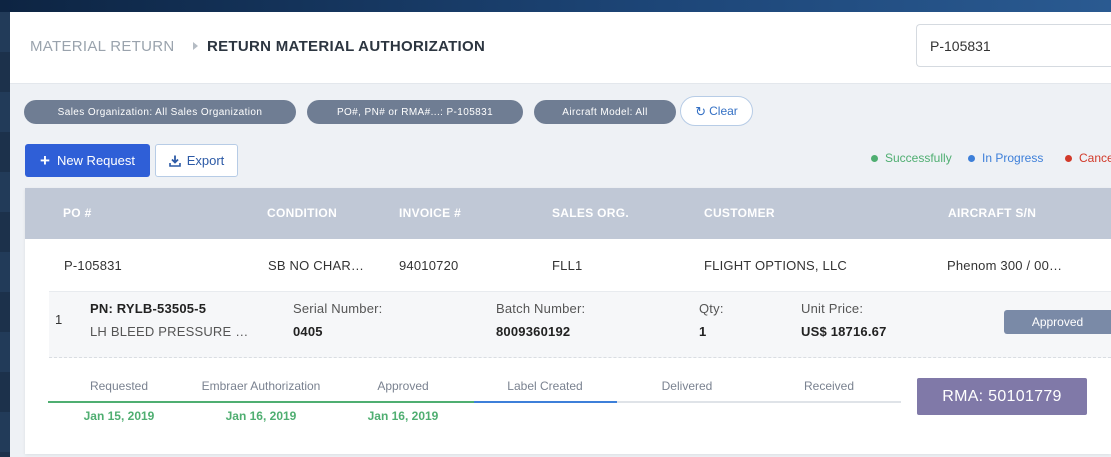  Describe the element at coordinates (119, 416) in the screenshot. I see `step-date-requested: Jan 15, 2019` at that location.